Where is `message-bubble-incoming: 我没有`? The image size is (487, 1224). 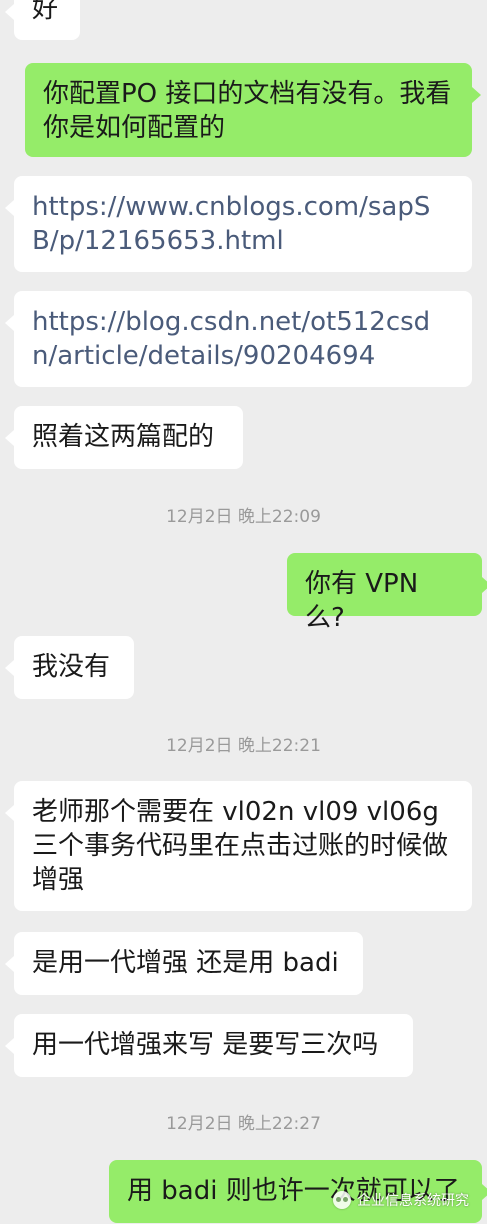 message-bubble-incoming: 我没有 is located at coordinates (69, 667).